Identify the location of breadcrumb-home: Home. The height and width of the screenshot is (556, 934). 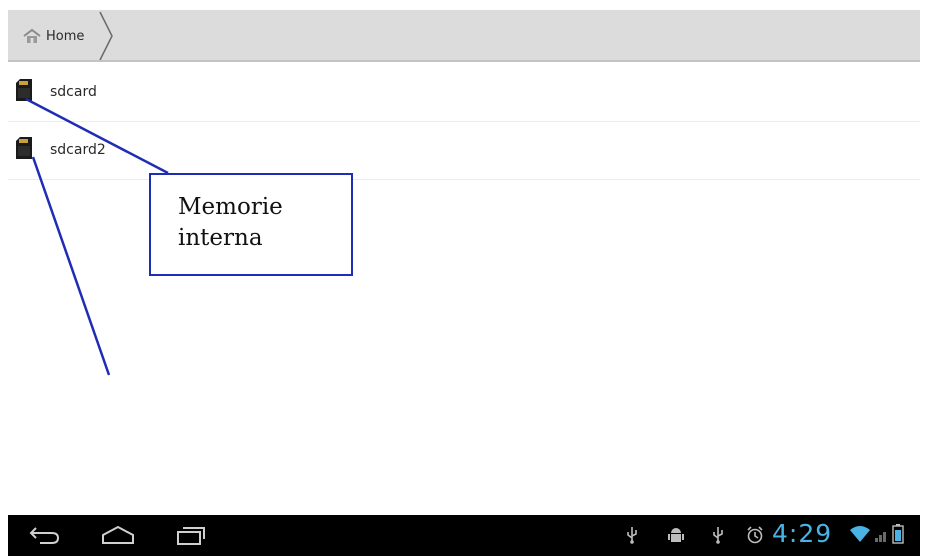
(53, 36).